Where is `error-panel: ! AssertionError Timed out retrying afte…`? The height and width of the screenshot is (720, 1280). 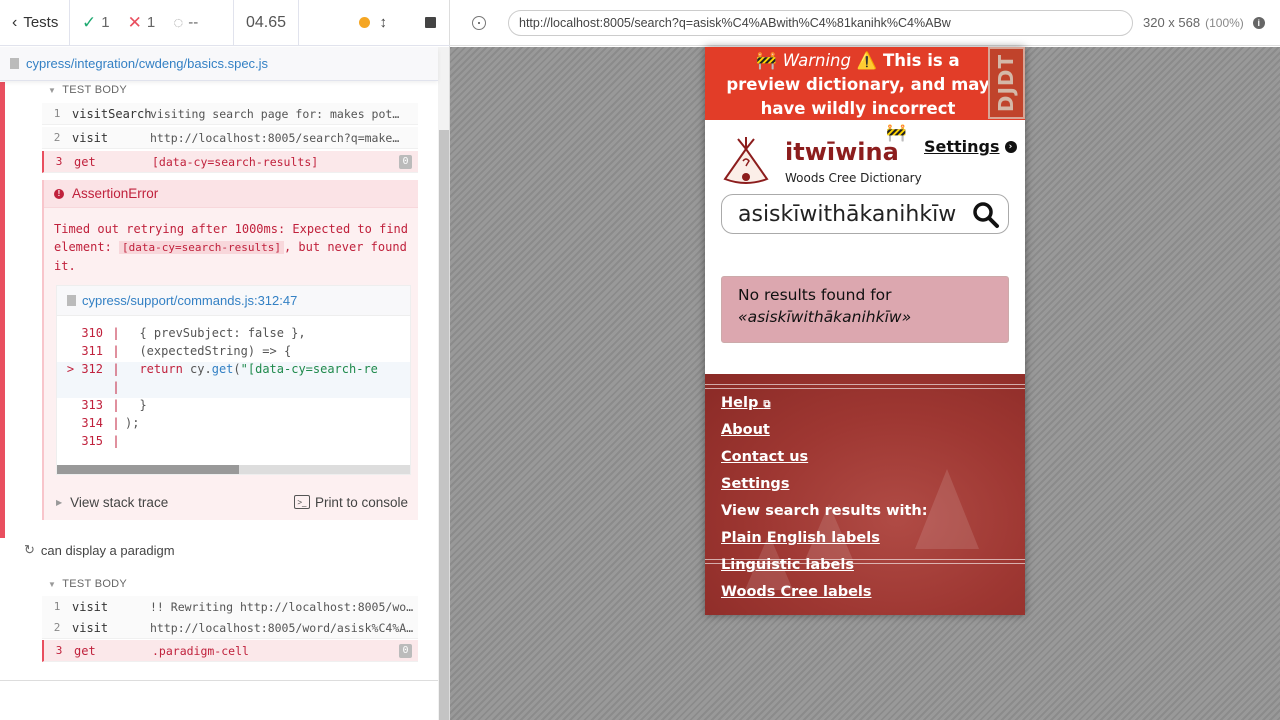 error-panel: ! AssertionError Timed out retrying afte… is located at coordinates (230, 350).